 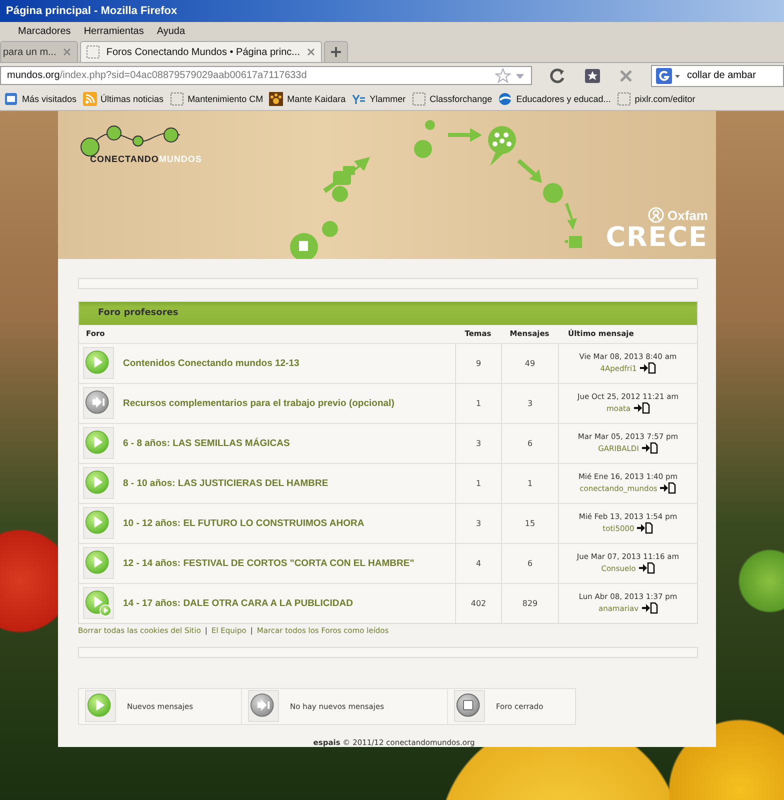 I want to click on bookmark-item: Mantenimiento CM, so click(x=217, y=99).